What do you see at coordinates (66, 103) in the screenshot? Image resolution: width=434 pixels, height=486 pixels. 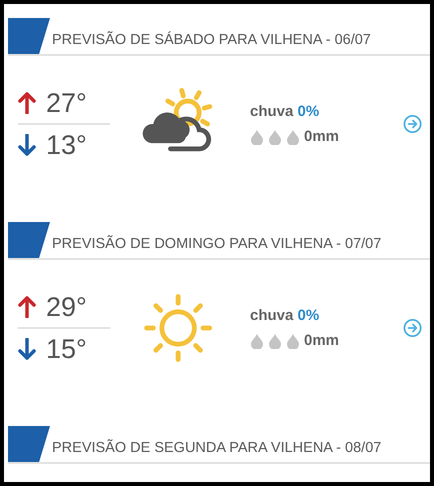 I see `max-temperature: 27°` at bounding box center [66, 103].